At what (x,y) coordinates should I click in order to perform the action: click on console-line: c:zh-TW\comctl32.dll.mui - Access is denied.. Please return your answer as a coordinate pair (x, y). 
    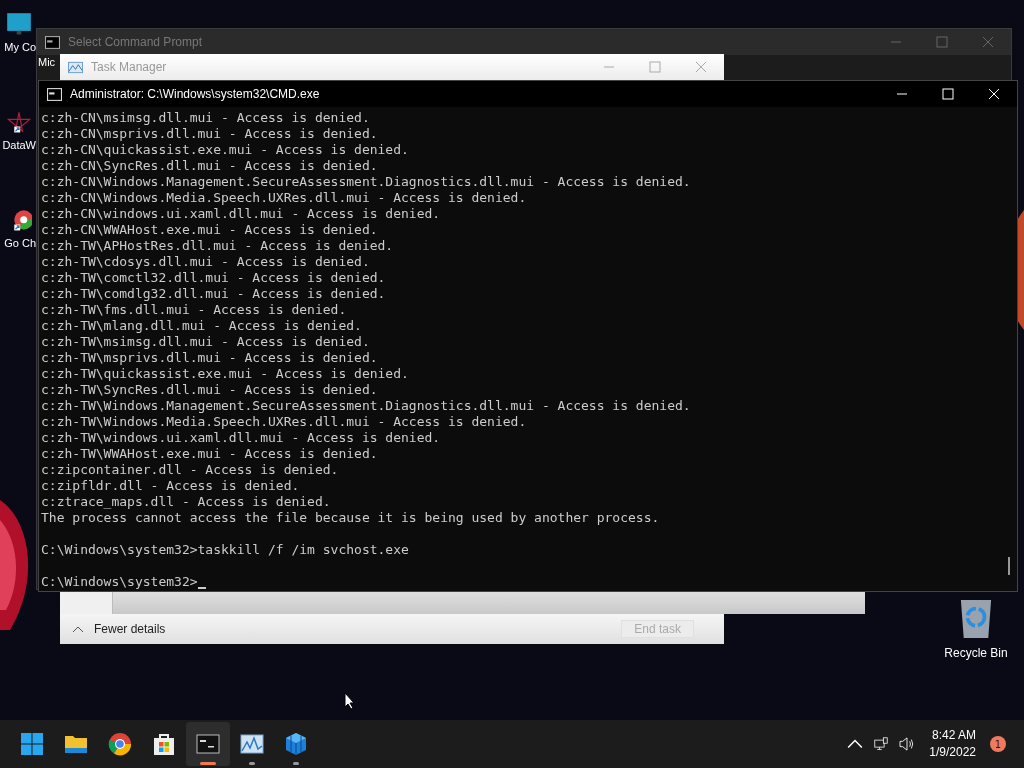
    Looking at the image, I should click on (213, 278).